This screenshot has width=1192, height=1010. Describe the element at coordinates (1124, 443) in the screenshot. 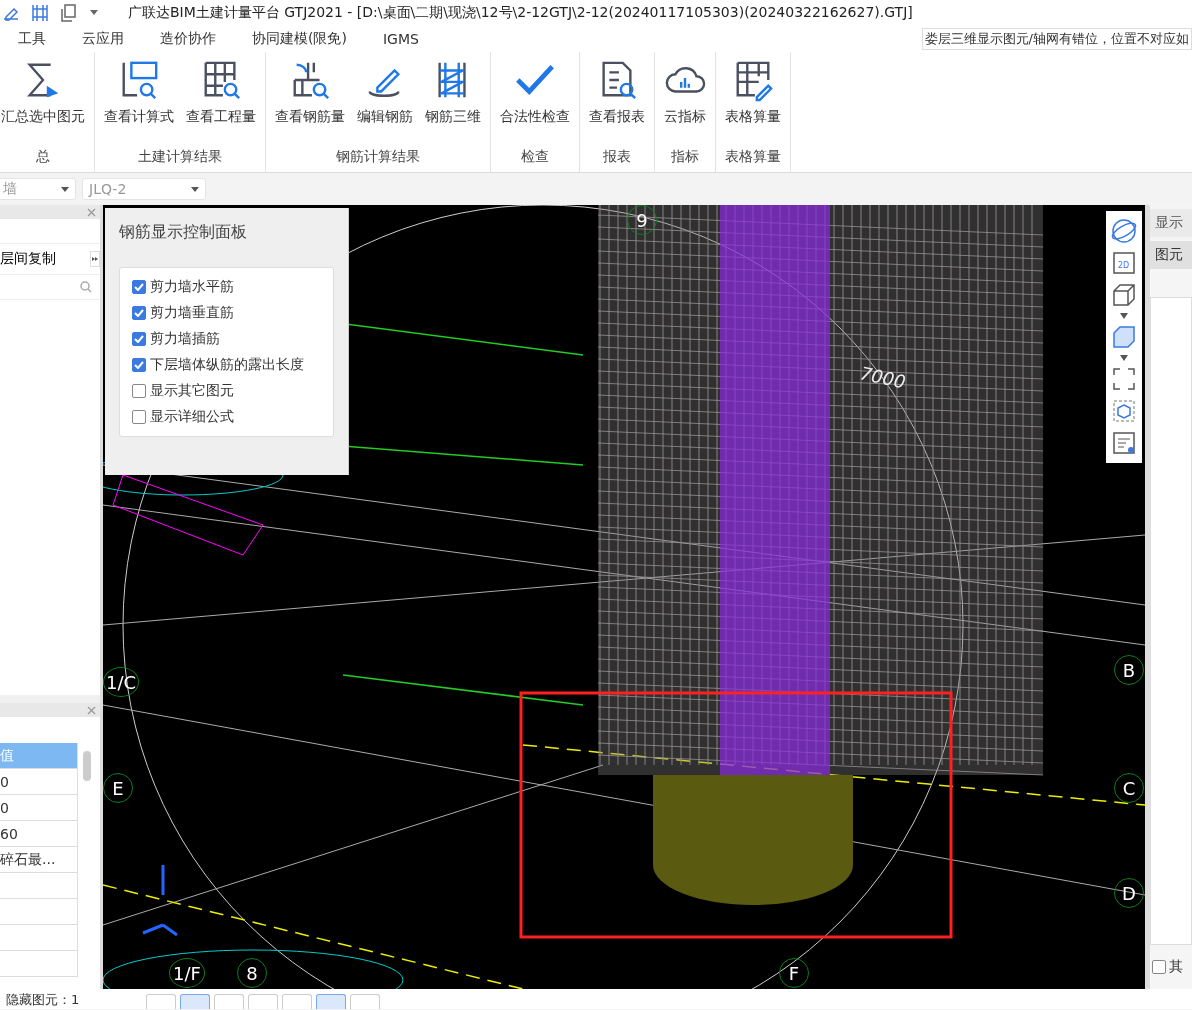

I see `list-eye-icon` at that location.